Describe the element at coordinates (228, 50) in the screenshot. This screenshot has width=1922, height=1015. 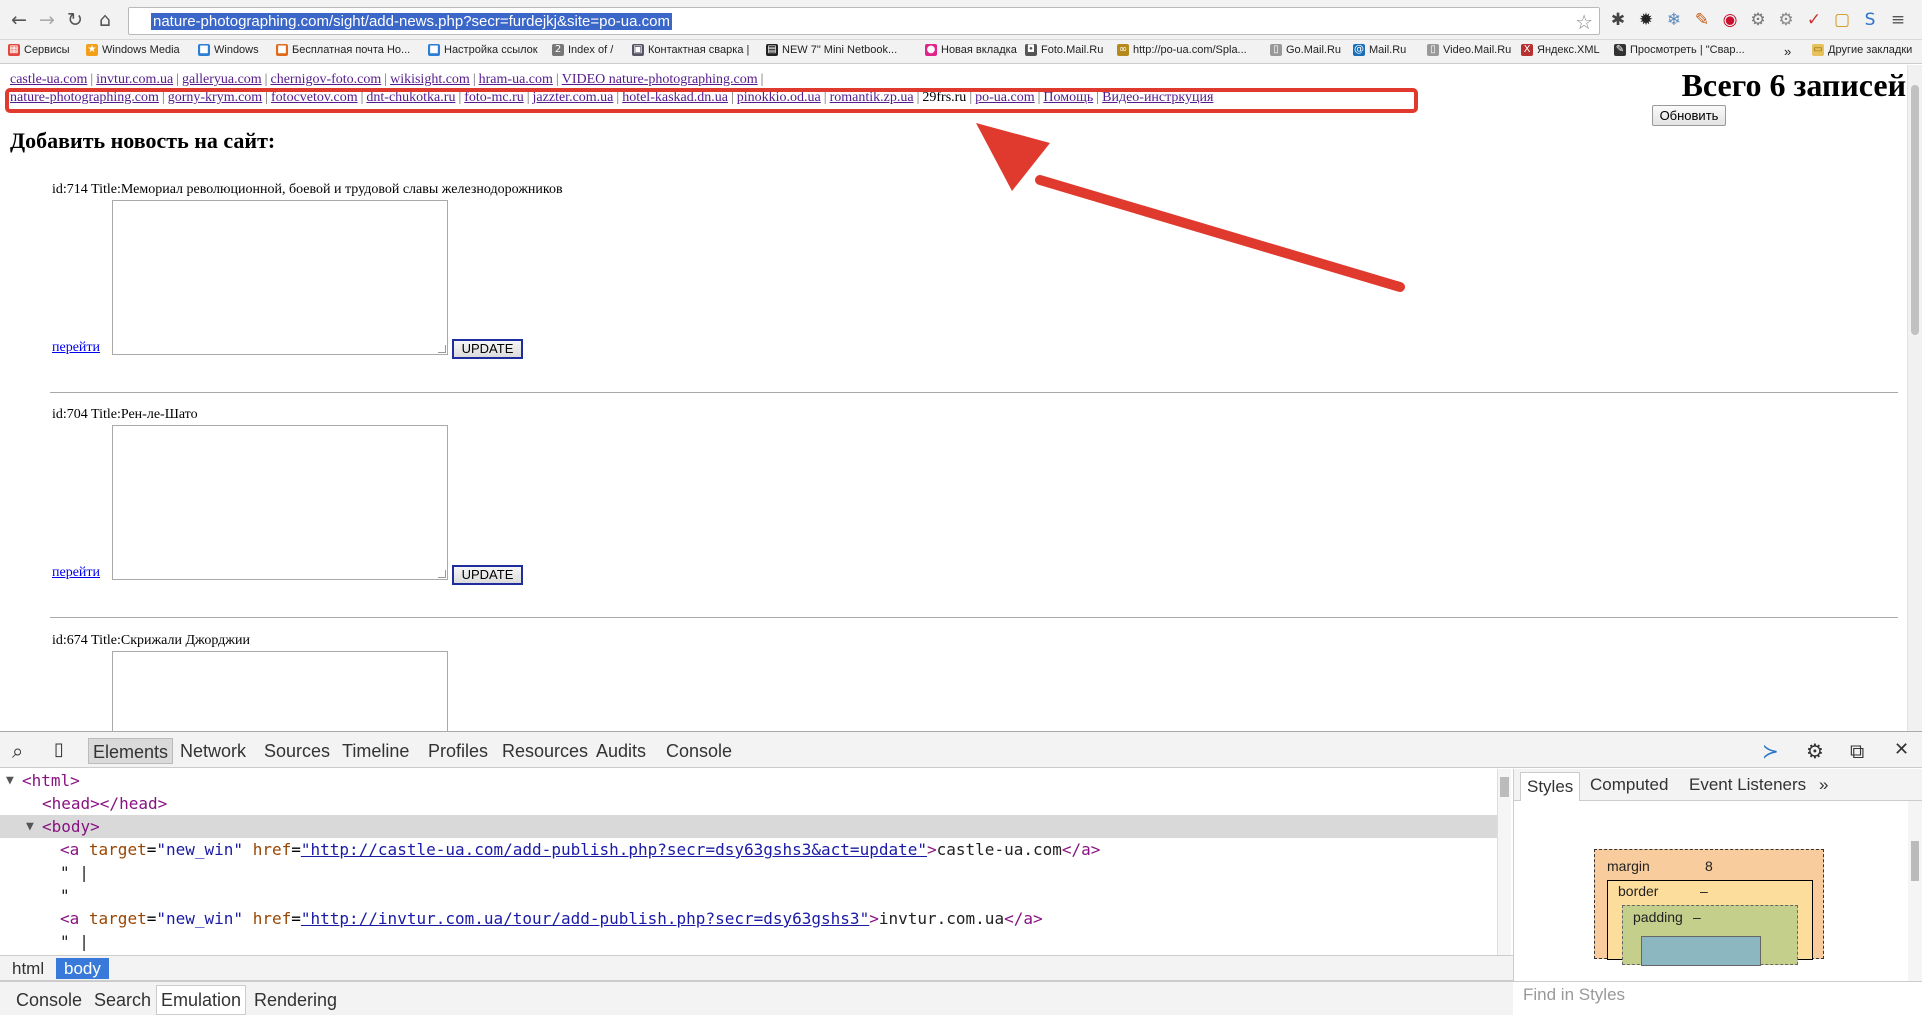
I see `bookmark-item: ■ Windows` at that location.